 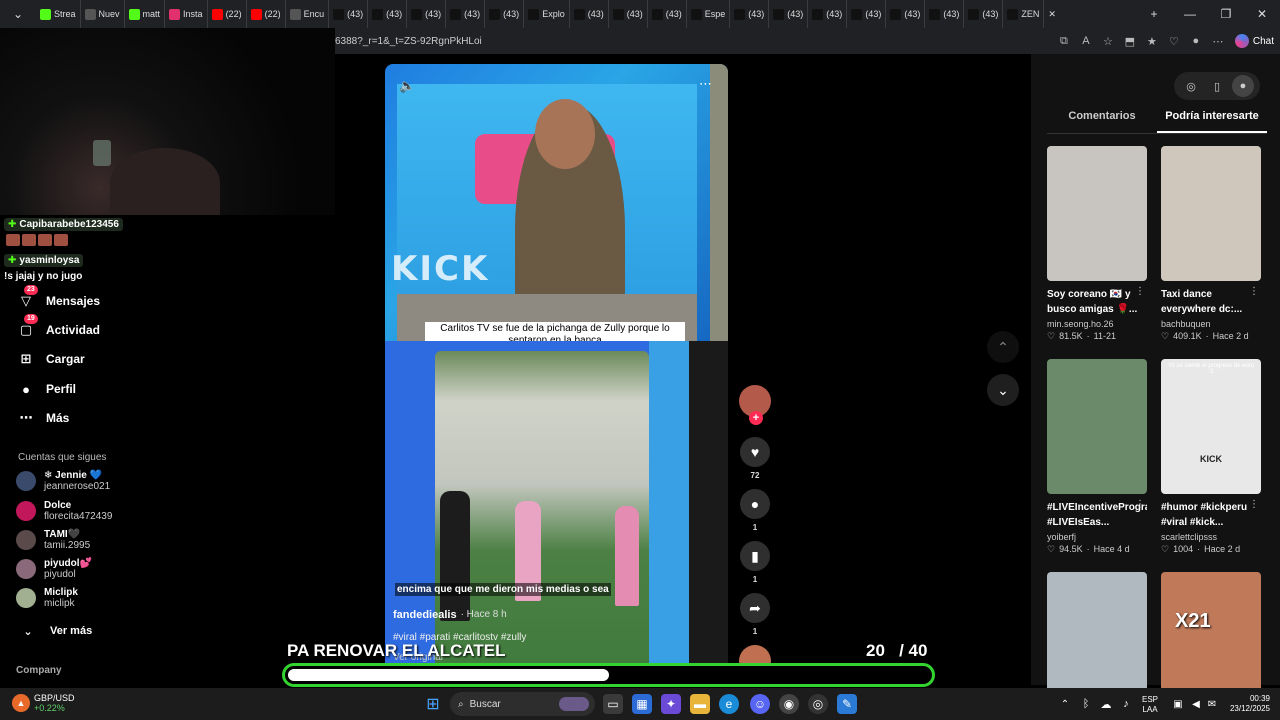 I want to click on compass-icon: ◎, so click(x=1191, y=86).